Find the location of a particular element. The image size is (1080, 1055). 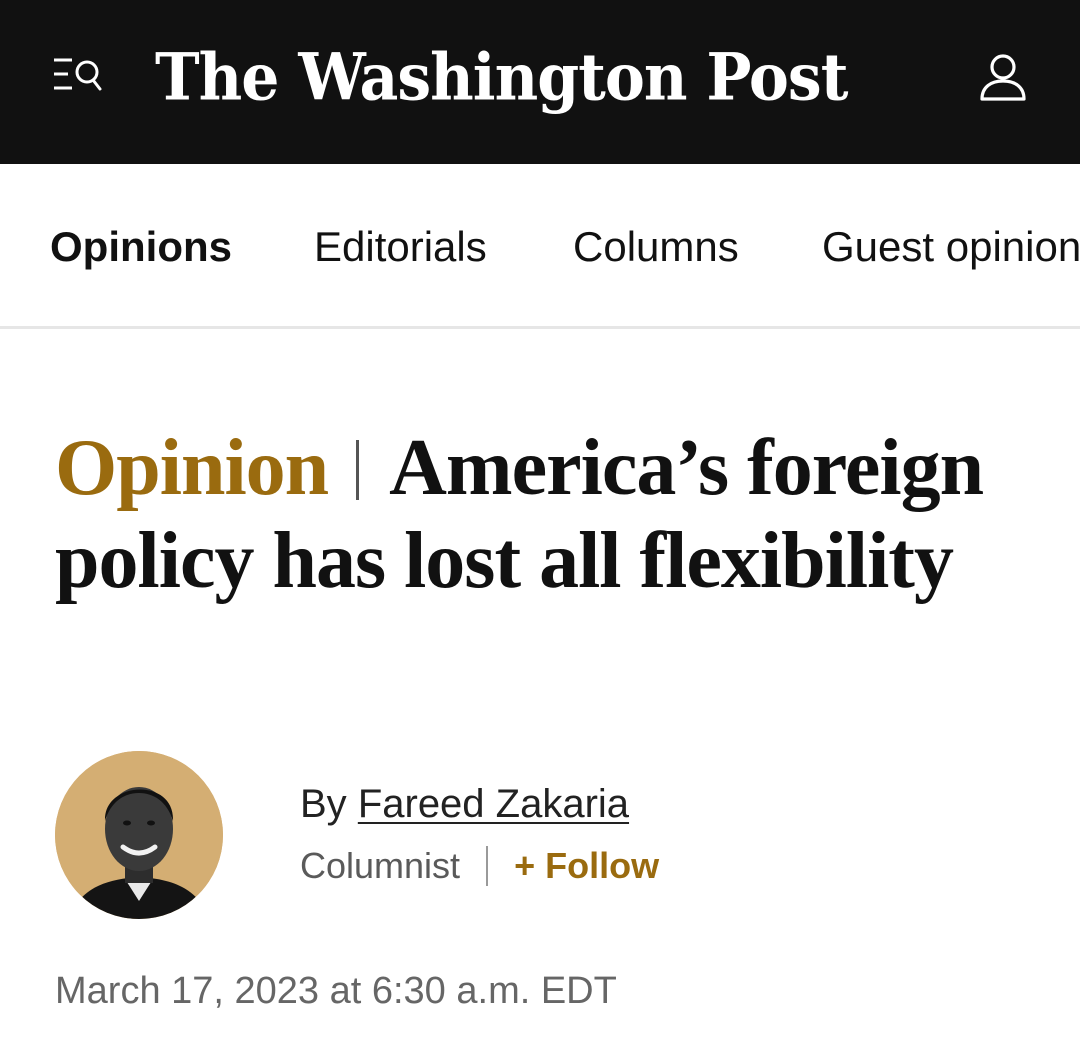

byline-prefix: By is located at coordinates (323, 804).